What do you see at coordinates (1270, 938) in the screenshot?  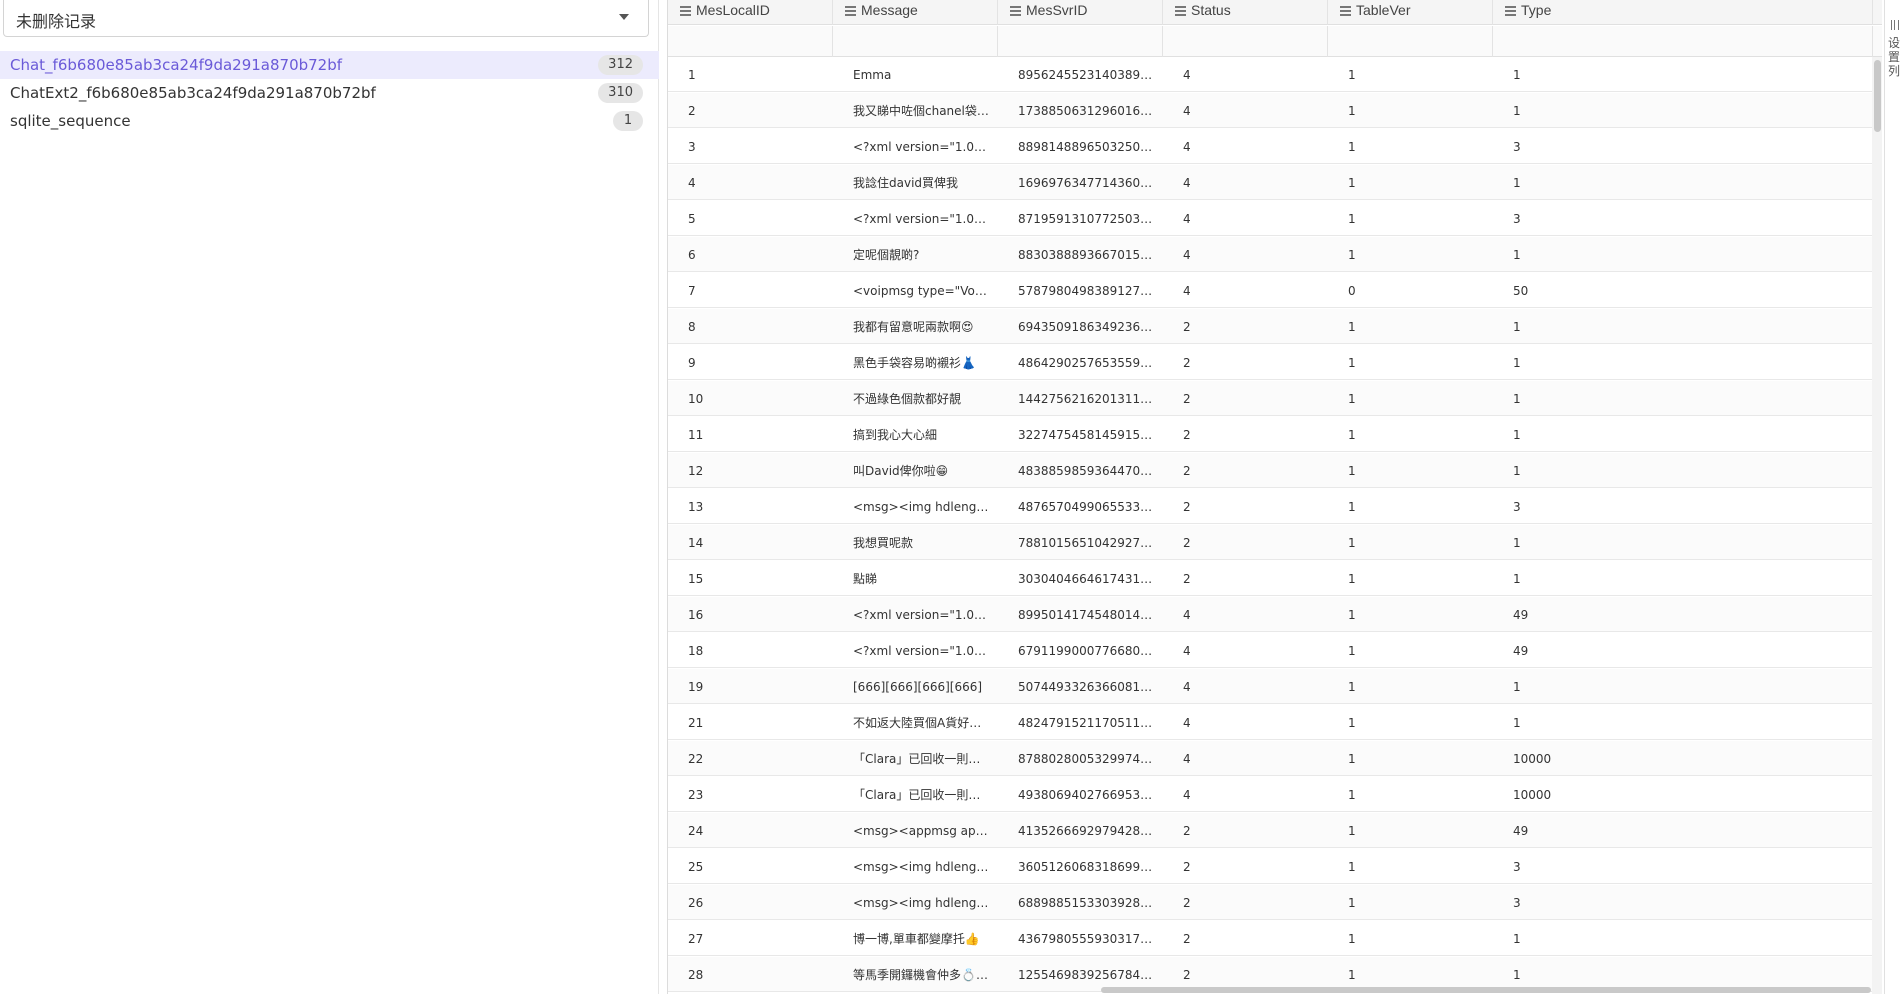 I see `table-row: 27 博一博,單車都變摩托👍 4367980555930317397 2 1 1` at bounding box center [1270, 938].